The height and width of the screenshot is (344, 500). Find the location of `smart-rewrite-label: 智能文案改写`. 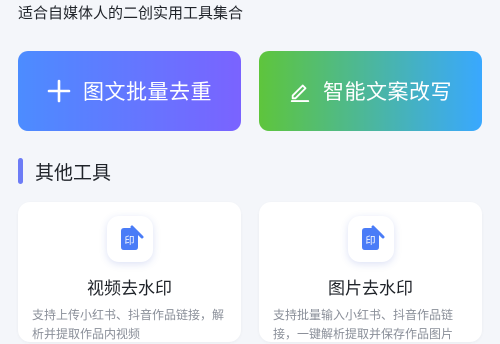

smart-rewrite-label: 智能文案改写 is located at coordinates (387, 92).